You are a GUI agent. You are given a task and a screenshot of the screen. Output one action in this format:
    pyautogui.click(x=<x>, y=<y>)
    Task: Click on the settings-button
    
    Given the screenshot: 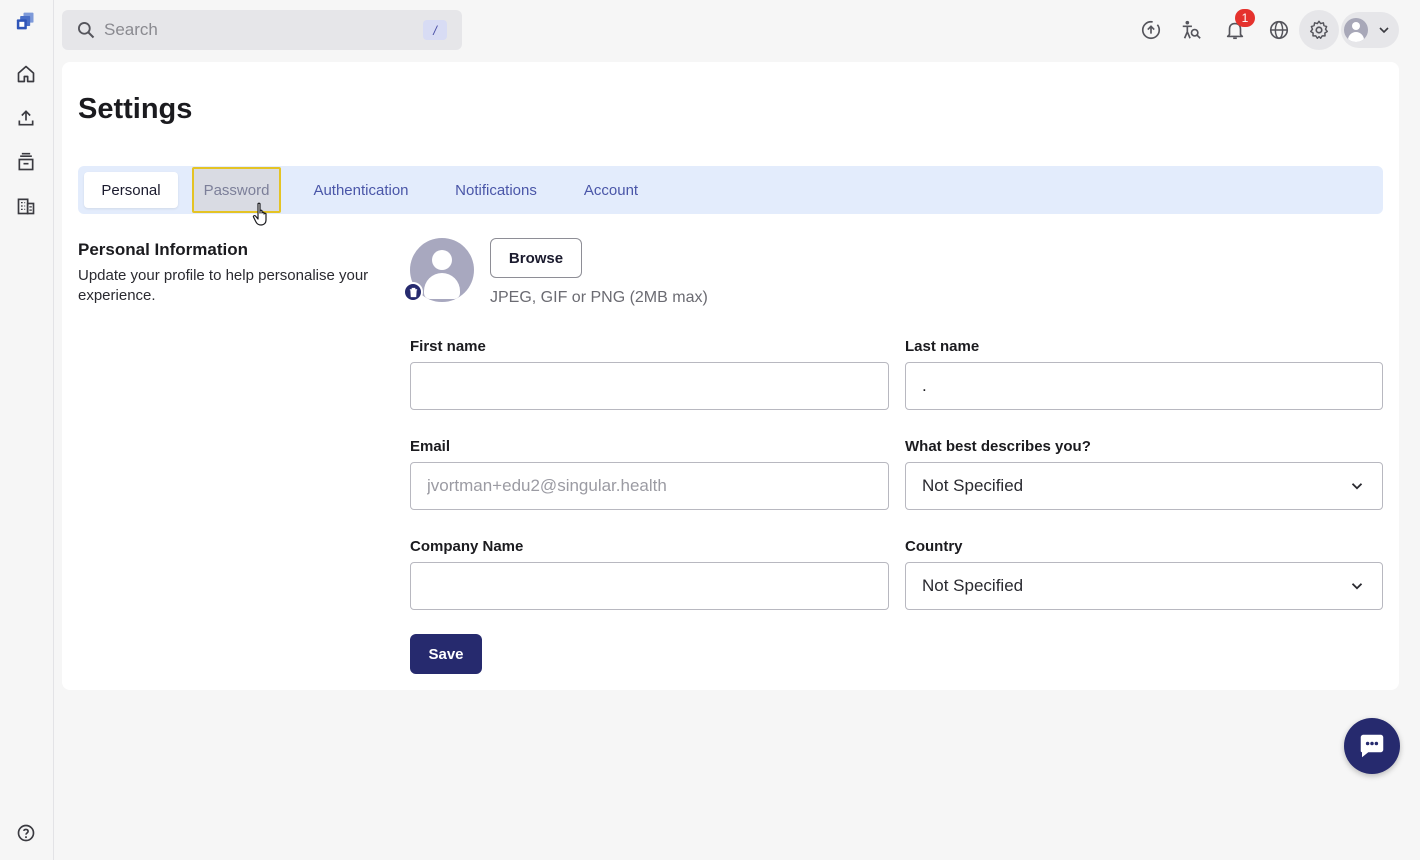 What is the action you would take?
    pyautogui.click(x=1319, y=30)
    